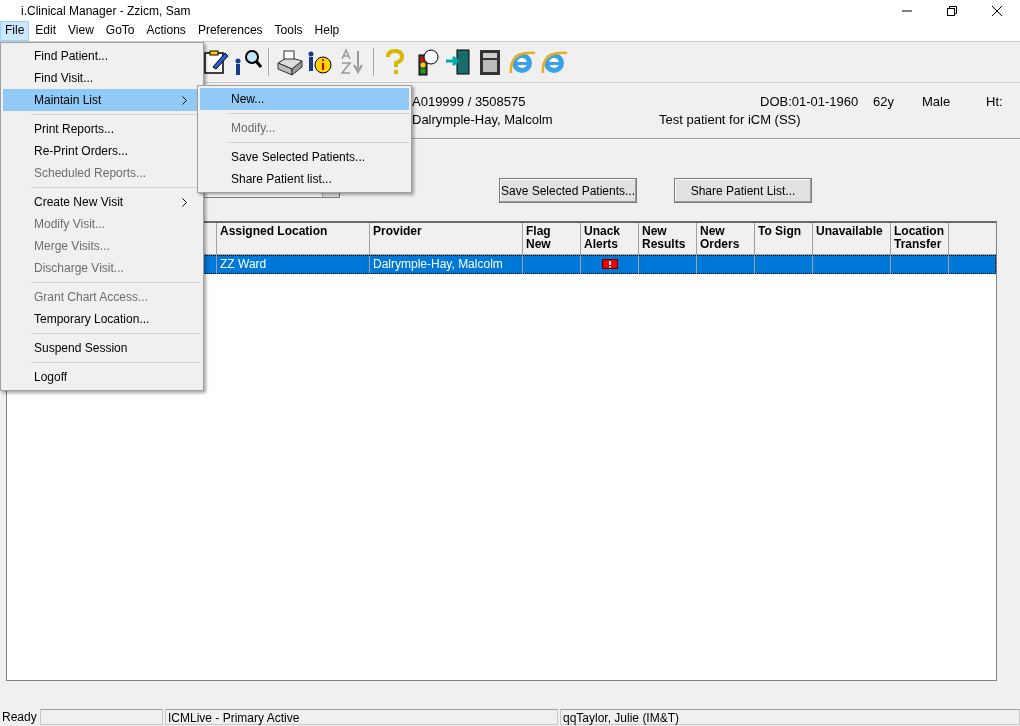  Describe the element at coordinates (166, 31) in the screenshot. I see `menu-item: Actions` at that location.